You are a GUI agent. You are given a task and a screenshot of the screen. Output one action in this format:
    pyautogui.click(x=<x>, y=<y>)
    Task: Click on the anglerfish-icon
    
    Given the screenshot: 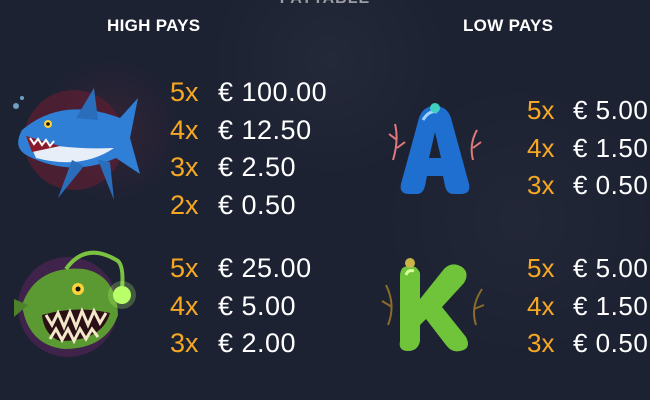 What is the action you would take?
    pyautogui.click(x=71, y=305)
    